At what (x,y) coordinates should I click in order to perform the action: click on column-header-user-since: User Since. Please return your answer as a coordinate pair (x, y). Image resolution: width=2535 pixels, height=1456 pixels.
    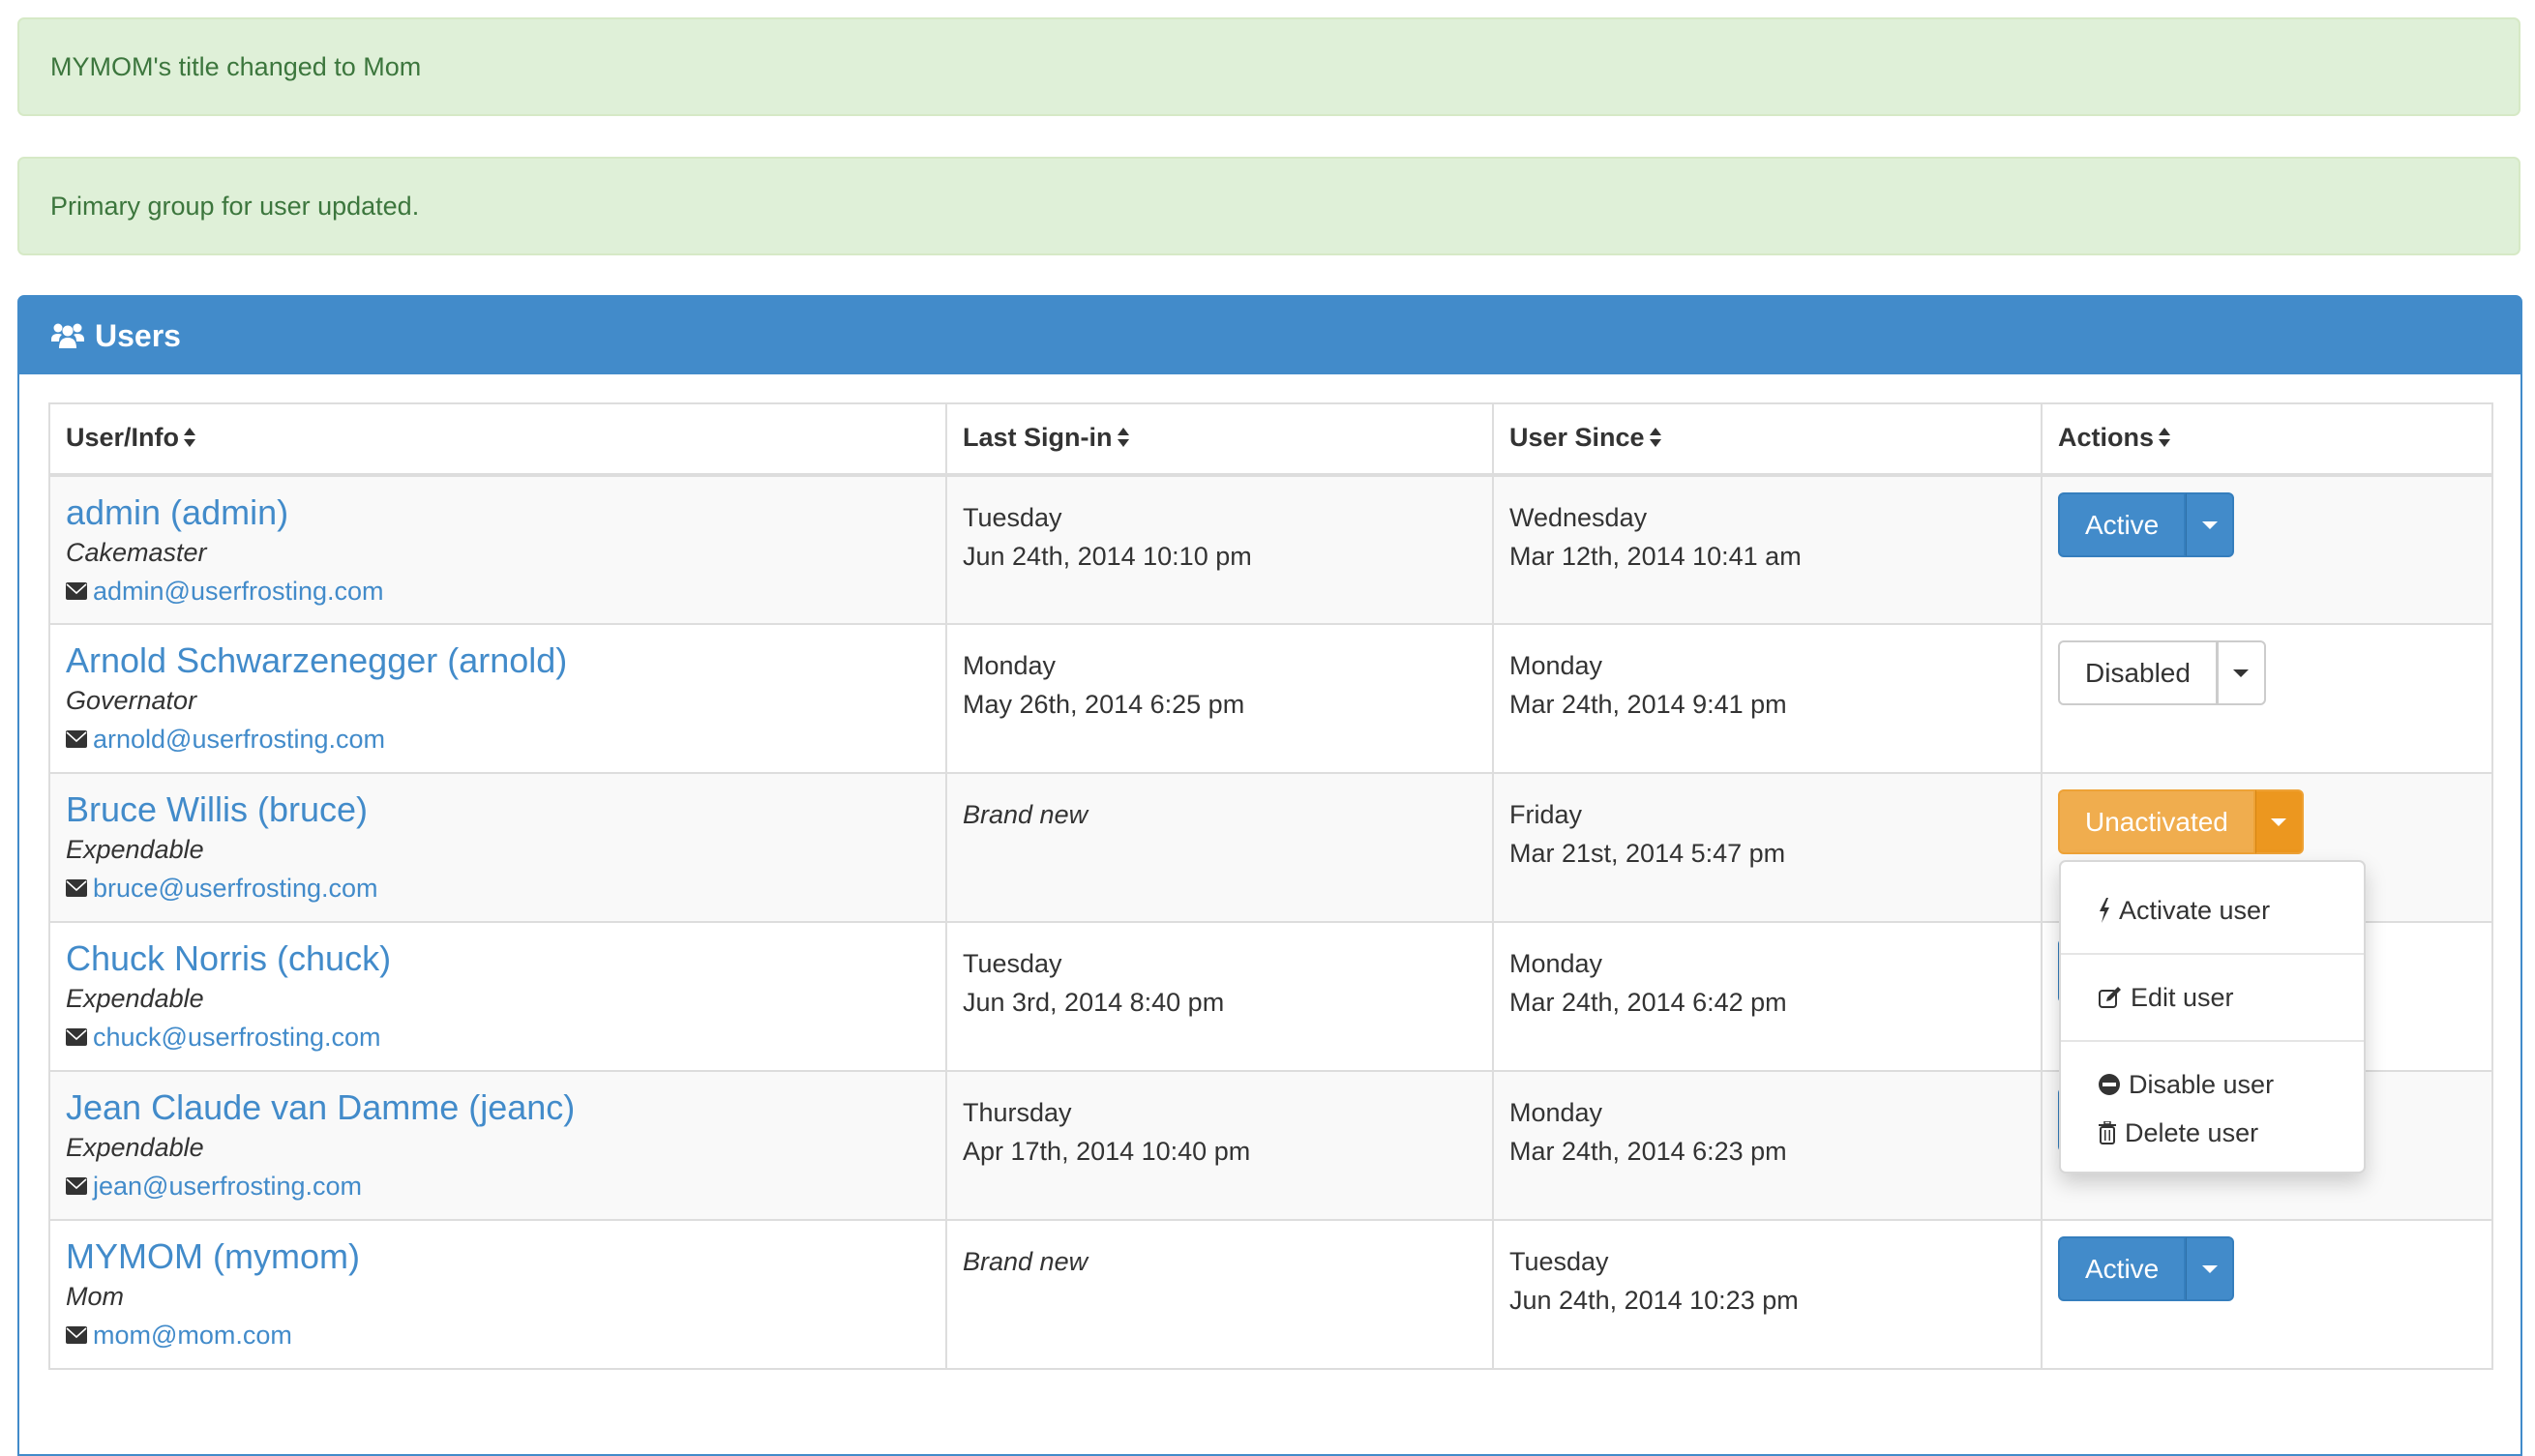
    Looking at the image, I should click on (1767, 439).